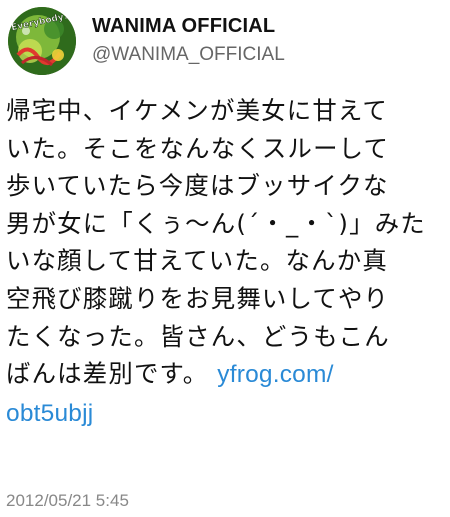 This screenshot has width=450, height=517. I want to click on avatar-image: Everybody!!, so click(42, 41).